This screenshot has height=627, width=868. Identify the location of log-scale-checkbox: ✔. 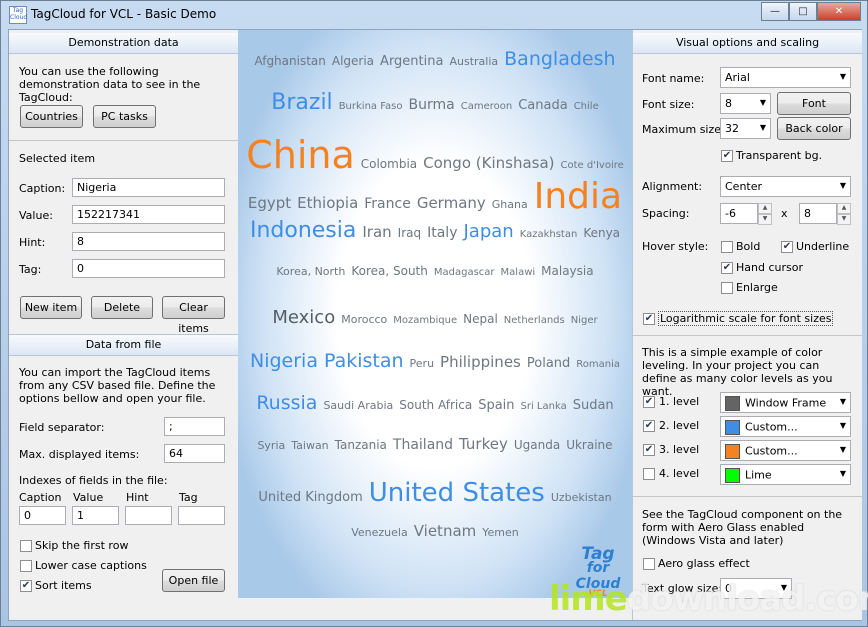
(649, 319).